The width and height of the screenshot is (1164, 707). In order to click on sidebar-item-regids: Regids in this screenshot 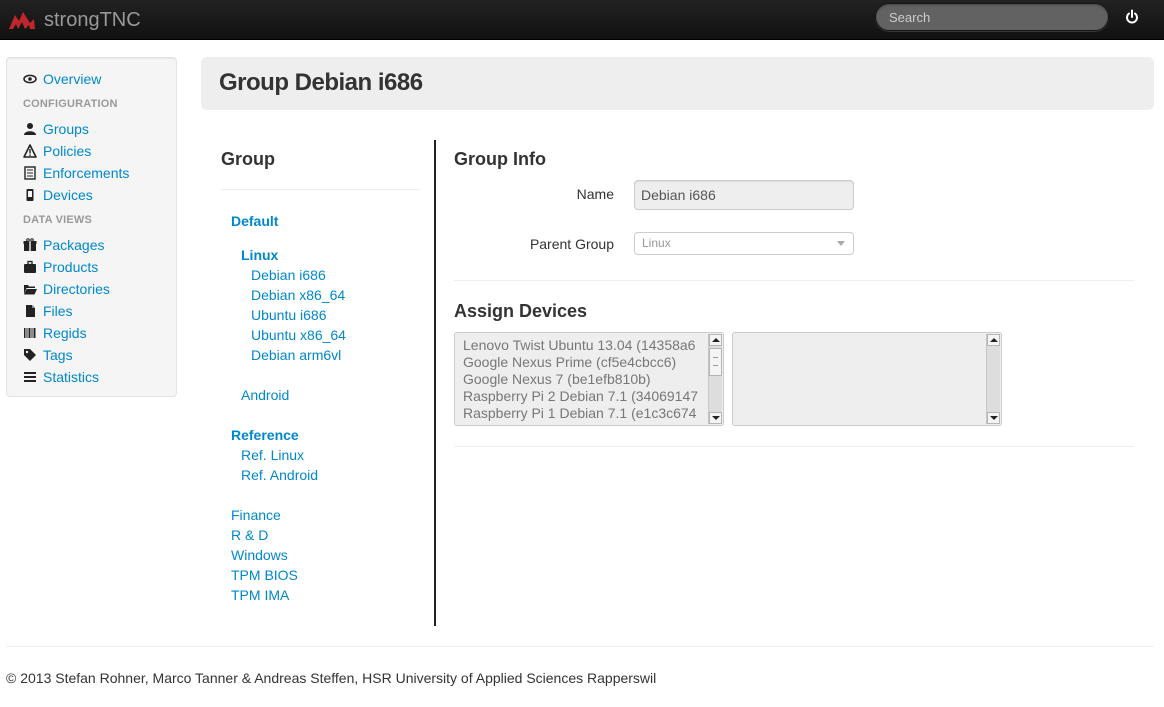, I will do `click(55, 333)`.